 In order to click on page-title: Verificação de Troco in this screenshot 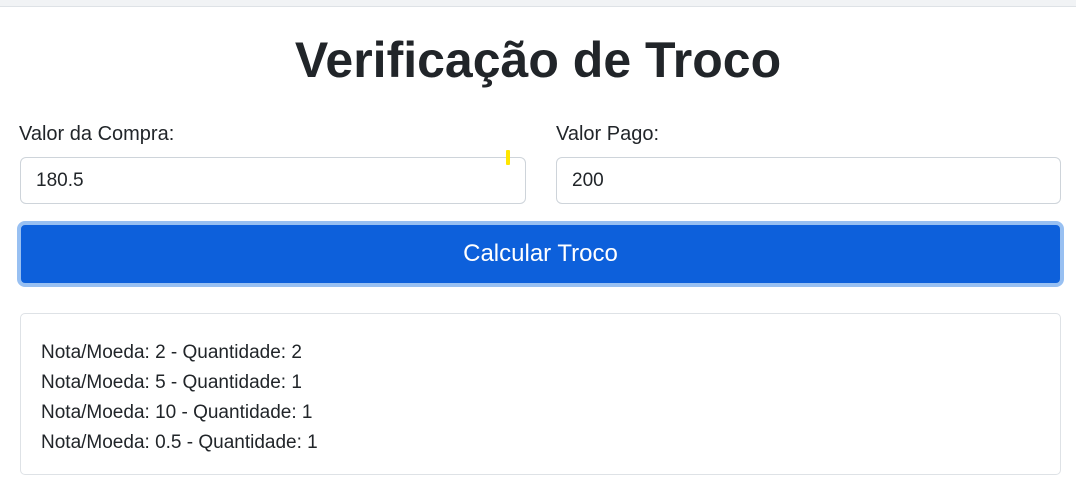, I will do `click(538, 60)`.